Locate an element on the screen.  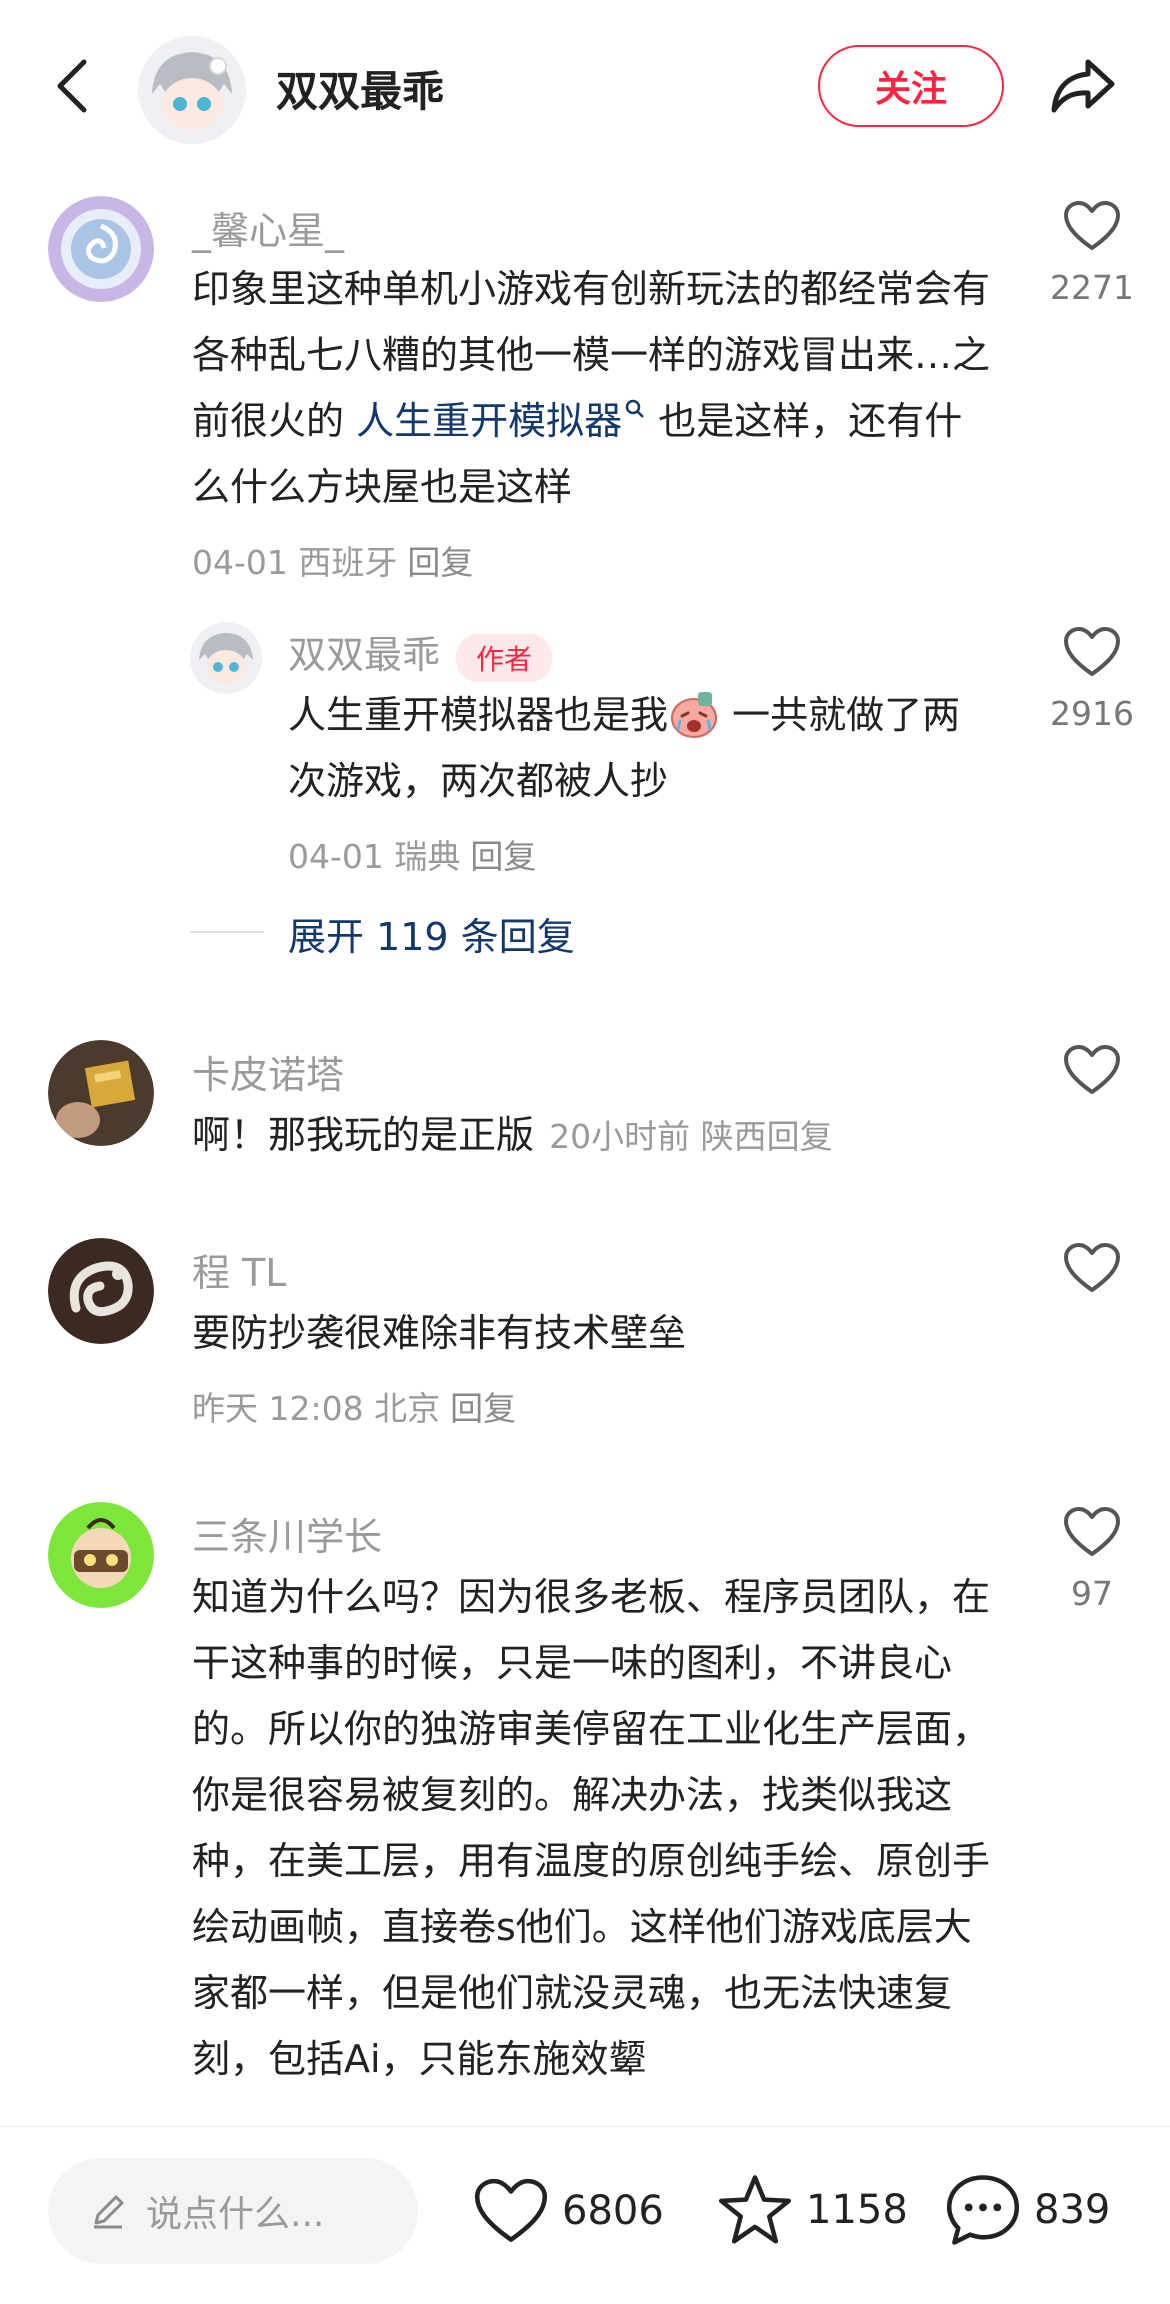
follow-button: 关注 is located at coordinates (911, 86).